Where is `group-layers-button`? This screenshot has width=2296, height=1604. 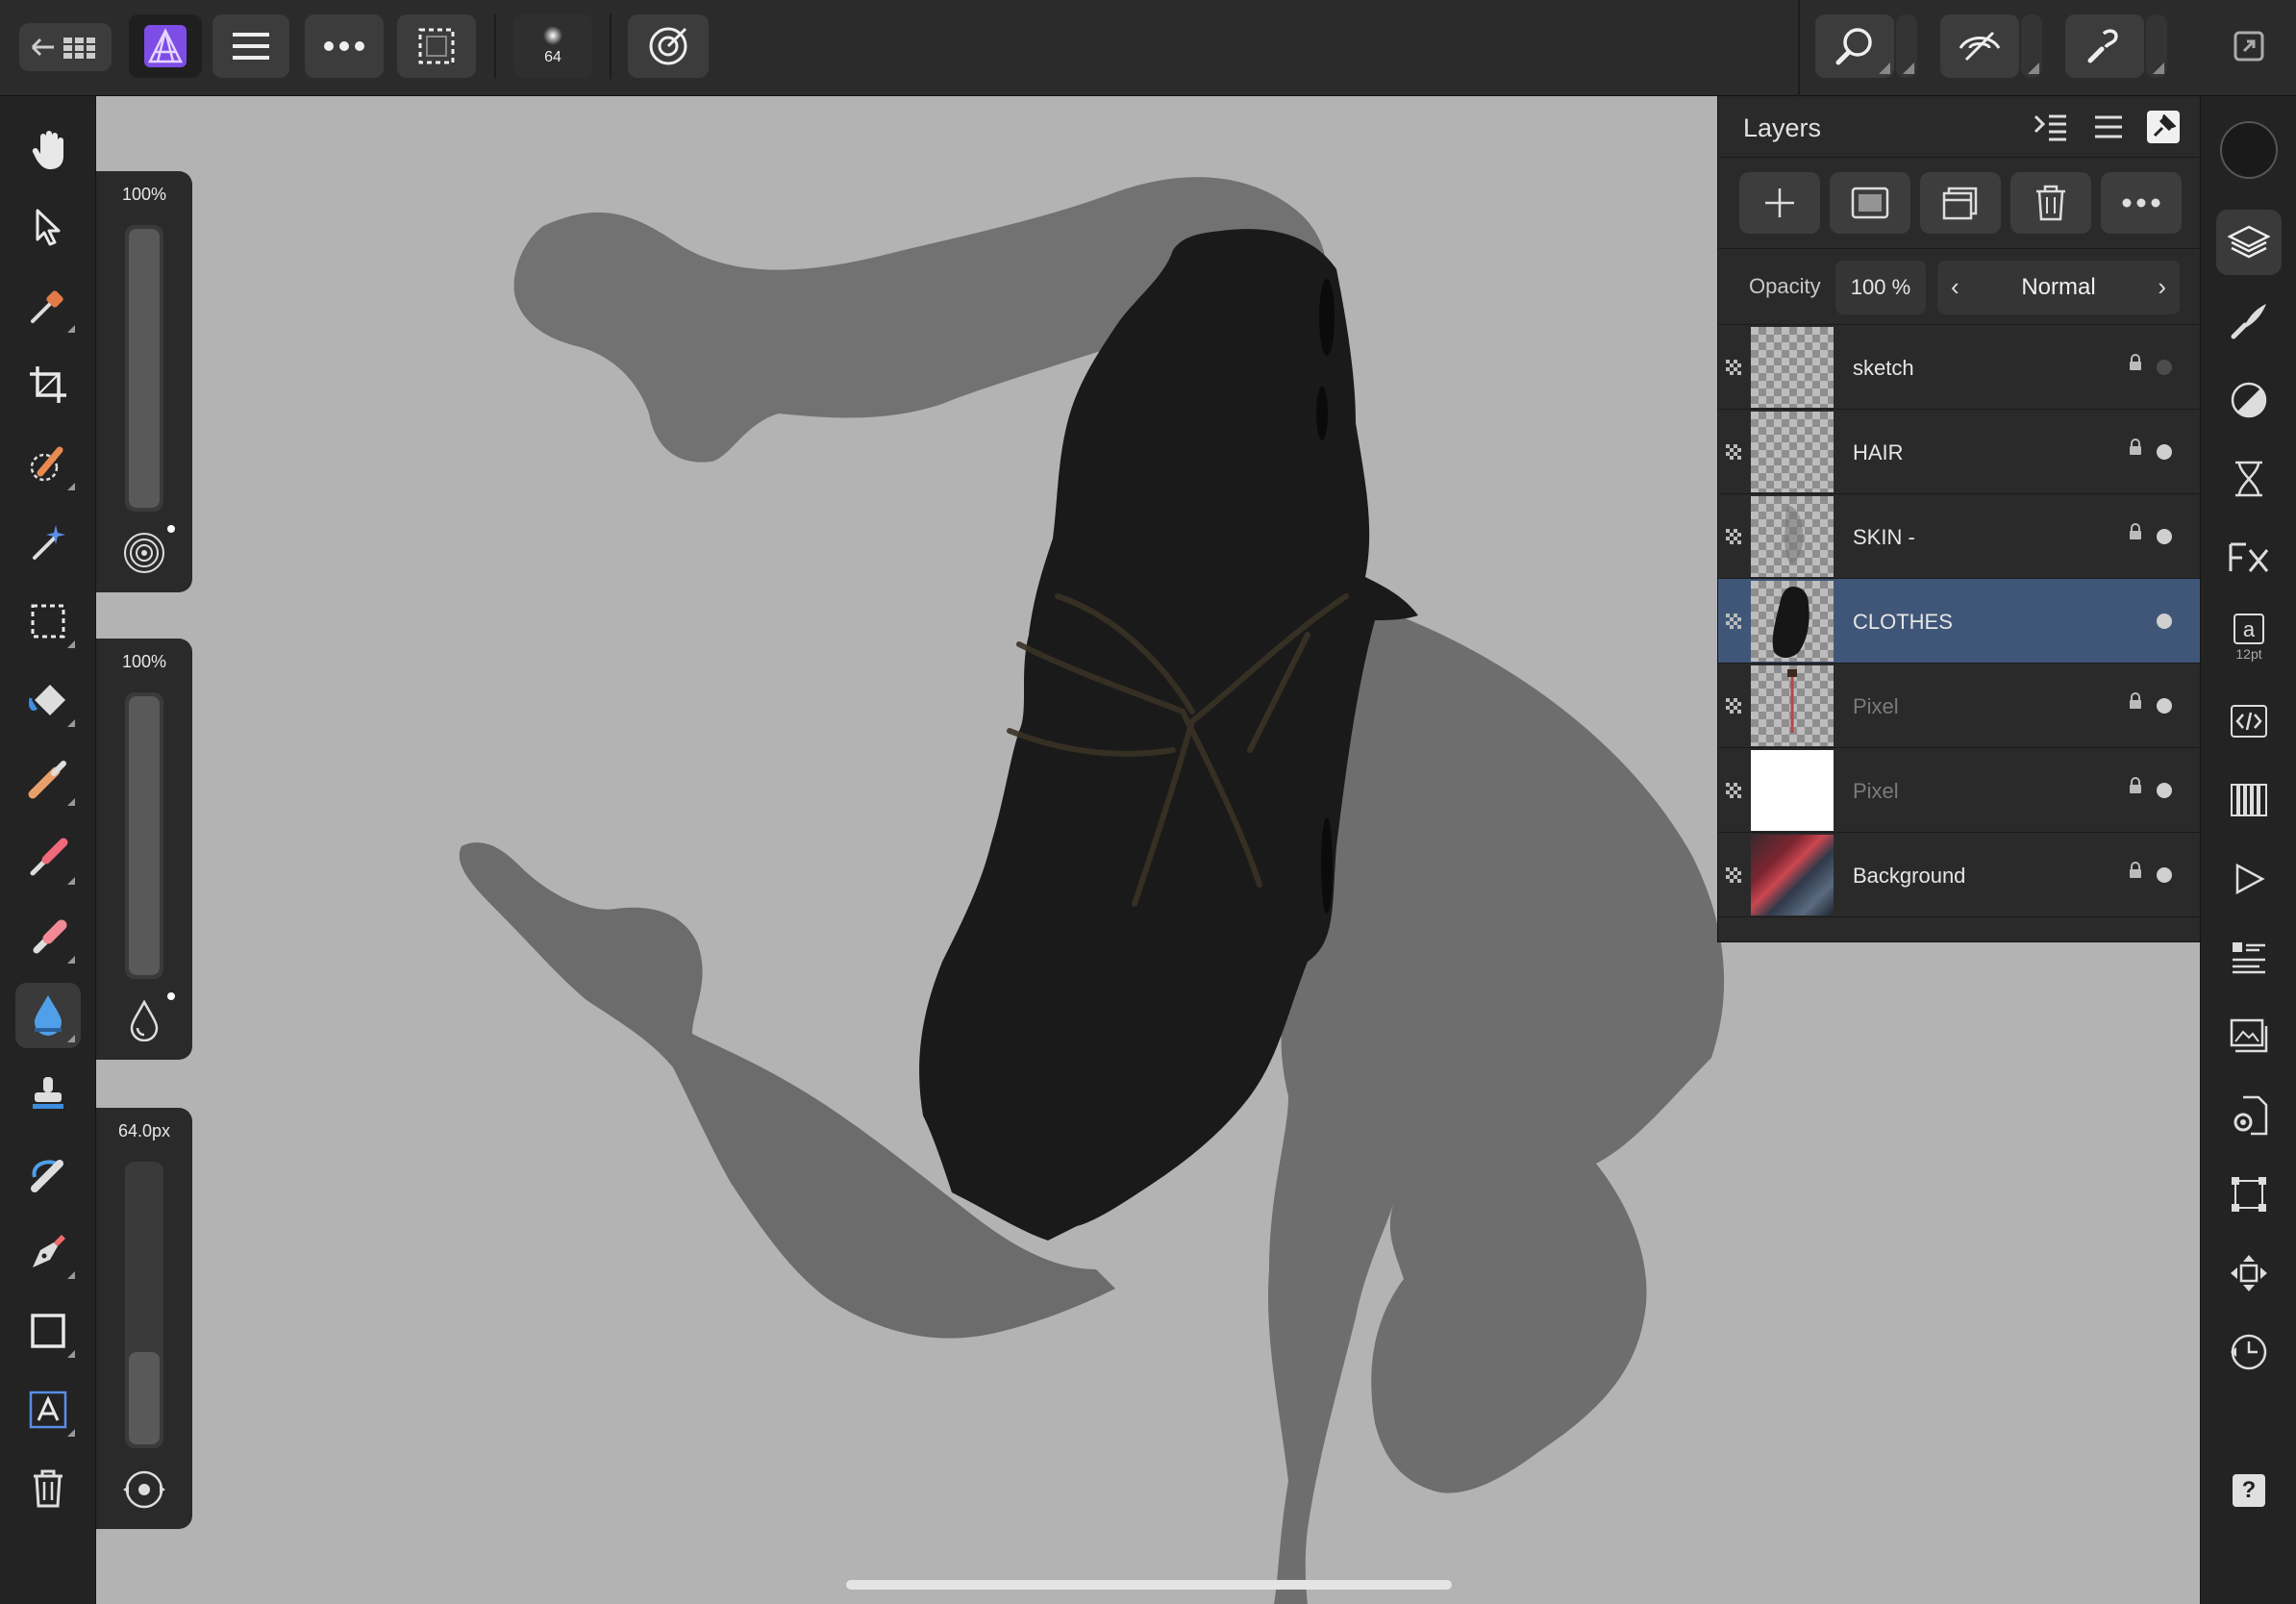 group-layers-button is located at coordinates (1960, 203).